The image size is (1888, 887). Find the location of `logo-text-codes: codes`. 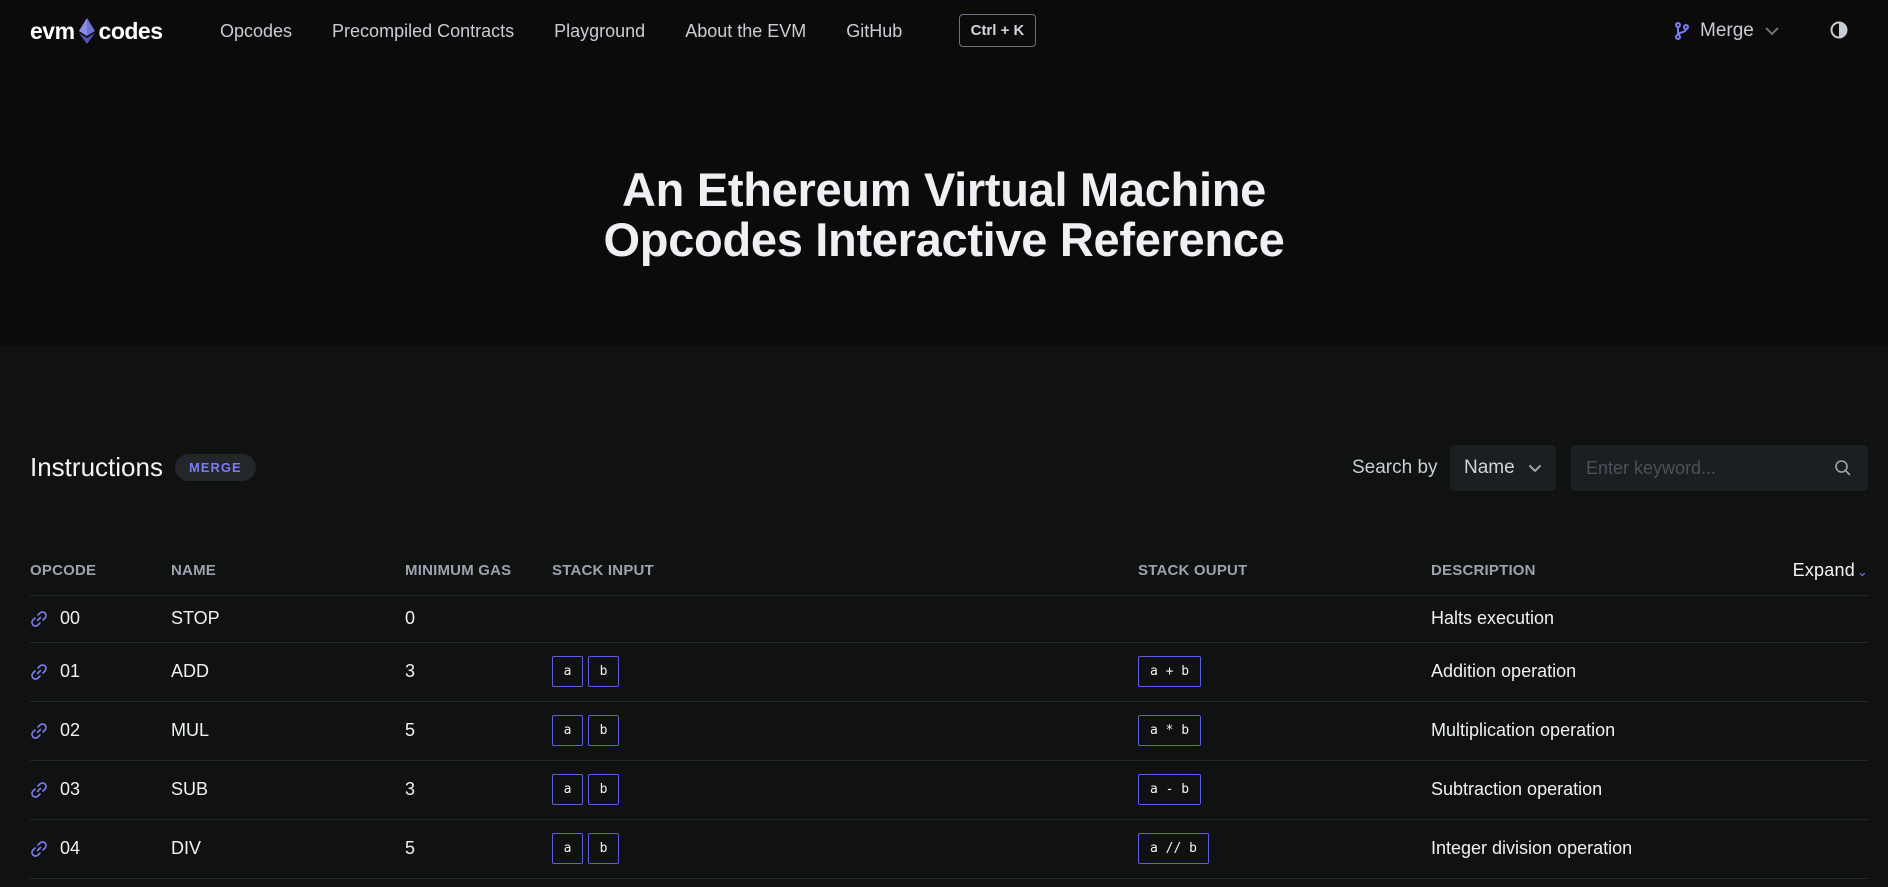

logo-text-codes: codes is located at coordinates (130, 30).